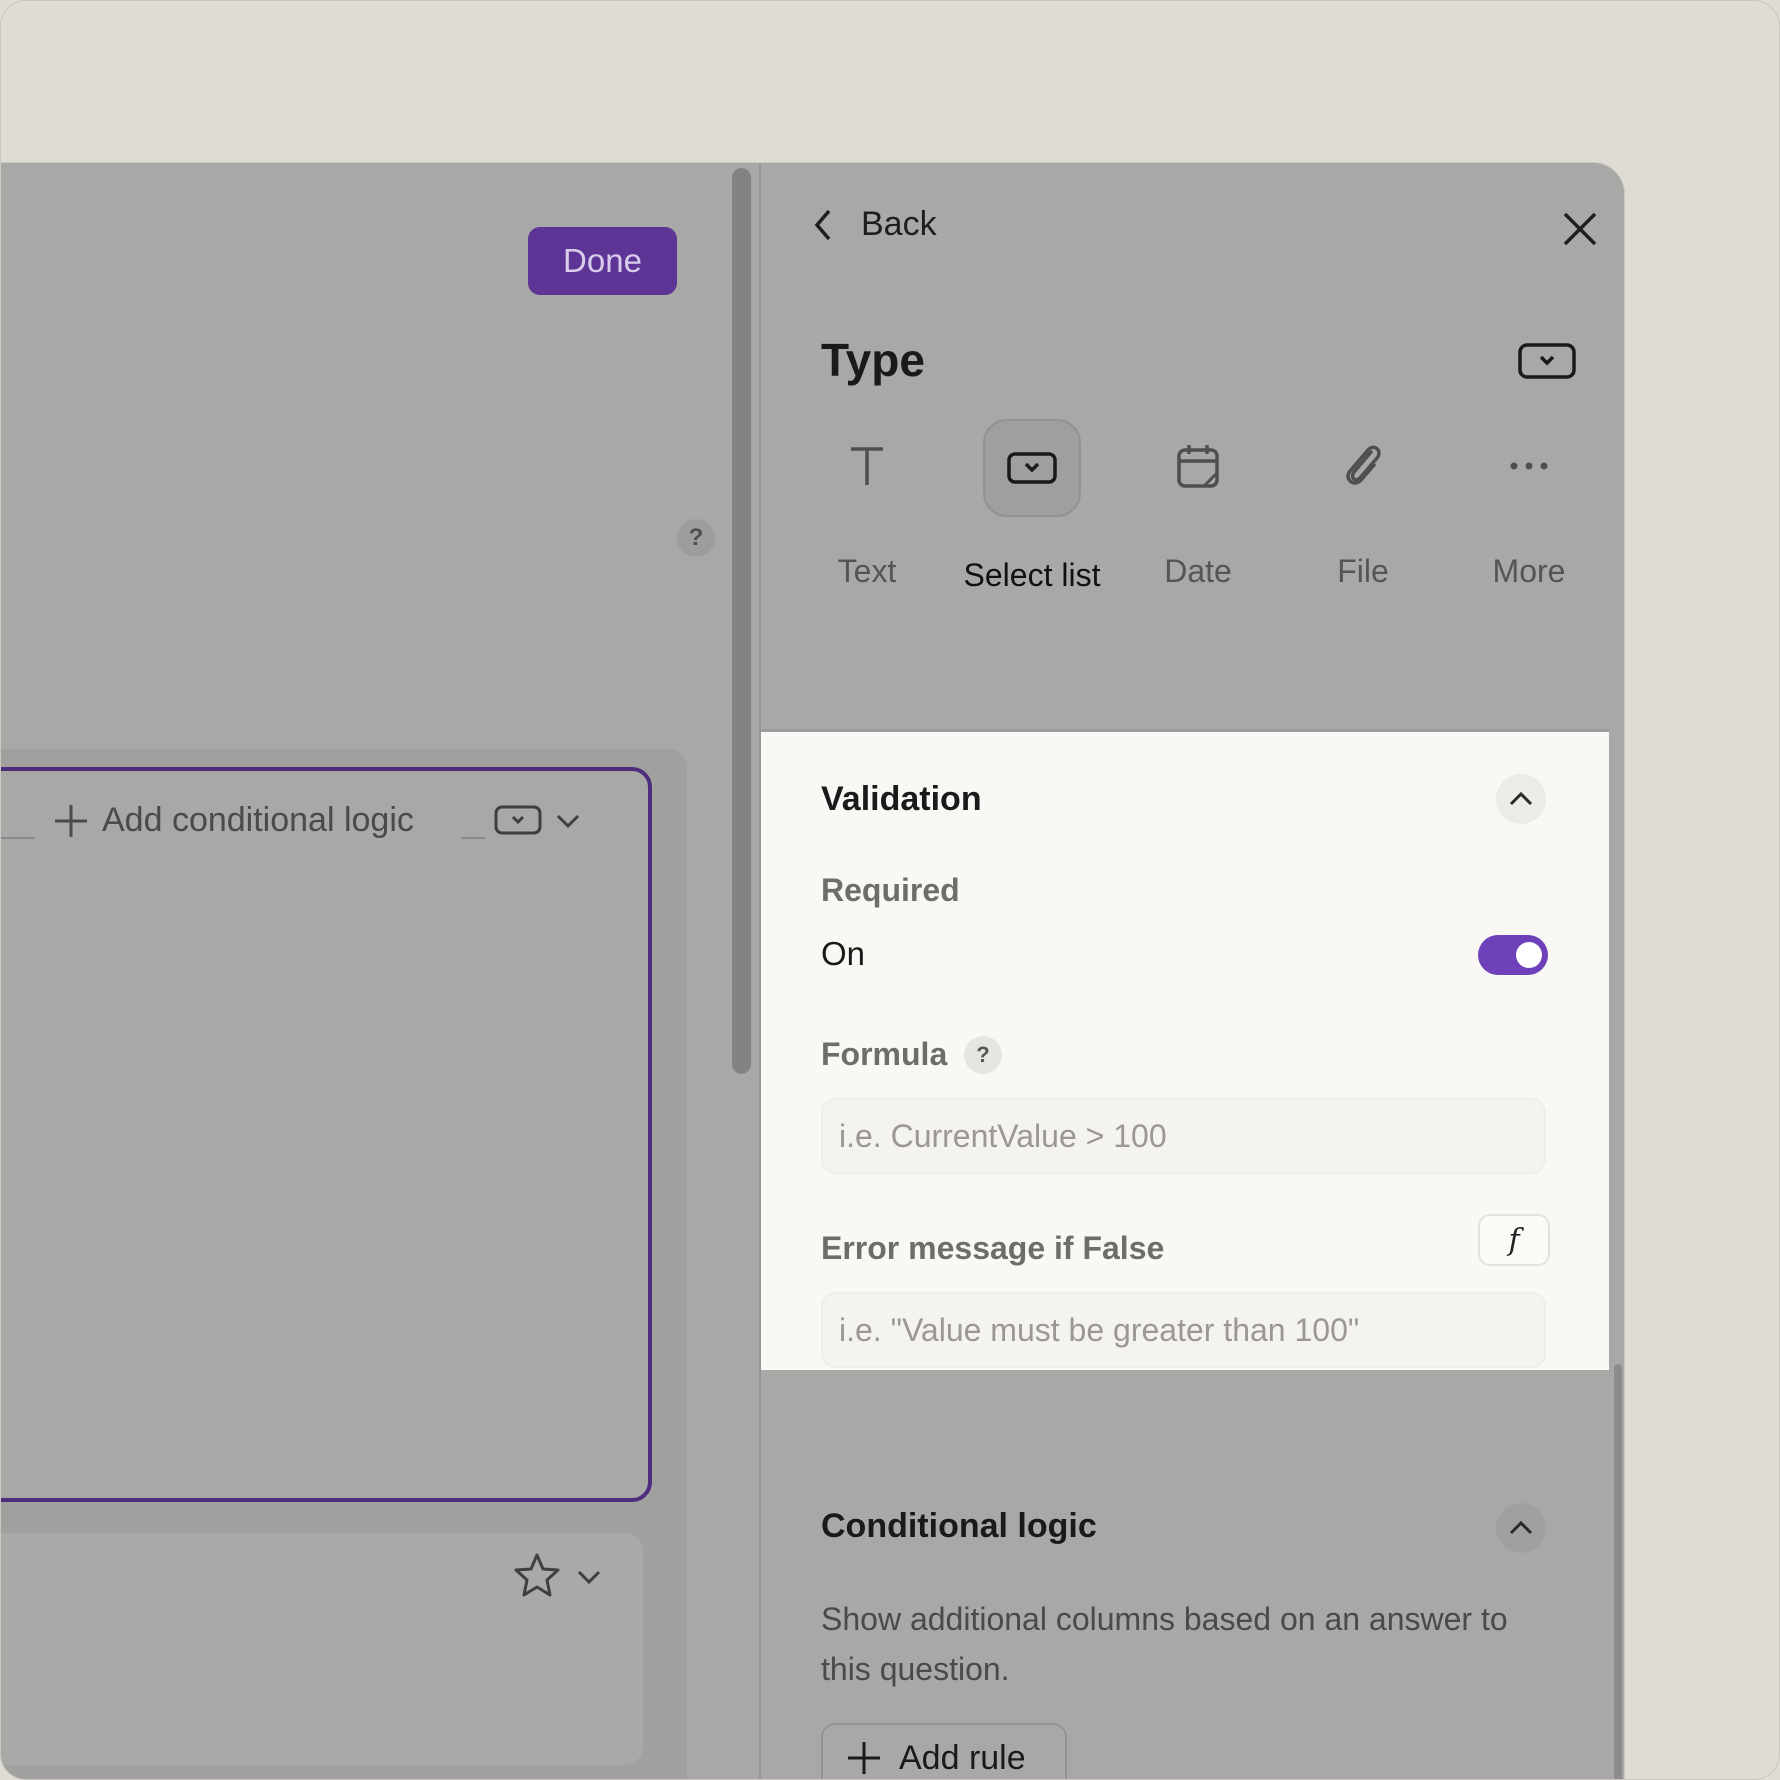 The height and width of the screenshot is (1780, 1780). What do you see at coordinates (322, 1649) in the screenshot?
I see `question-card` at bounding box center [322, 1649].